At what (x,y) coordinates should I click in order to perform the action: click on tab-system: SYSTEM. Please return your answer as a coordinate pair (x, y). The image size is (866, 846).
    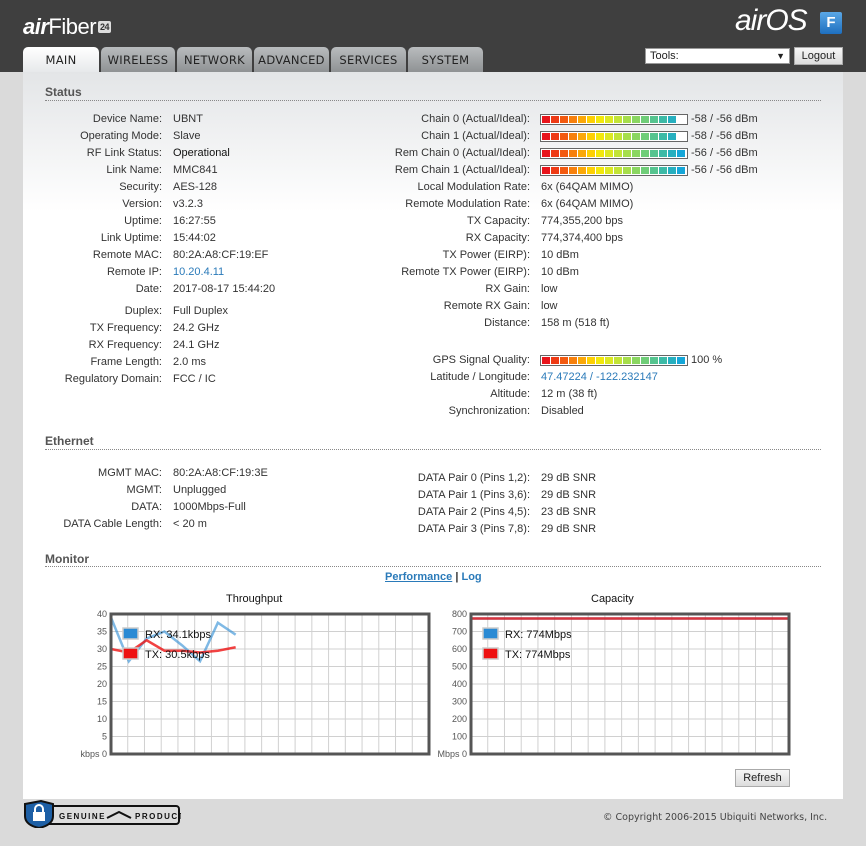
    Looking at the image, I should click on (445, 59).